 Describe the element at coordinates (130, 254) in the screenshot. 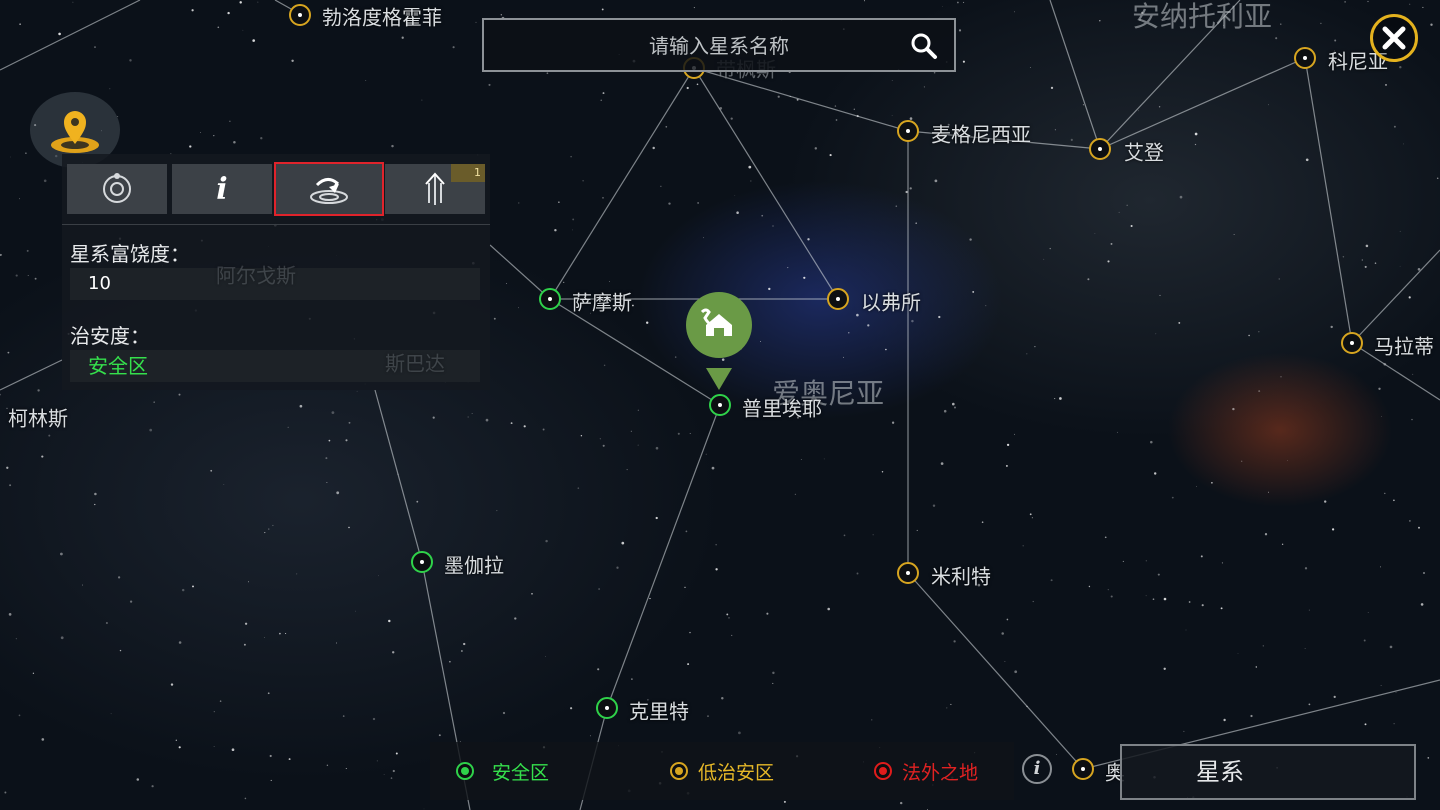

I see `richness-label: 星系富饶度：` at that location.